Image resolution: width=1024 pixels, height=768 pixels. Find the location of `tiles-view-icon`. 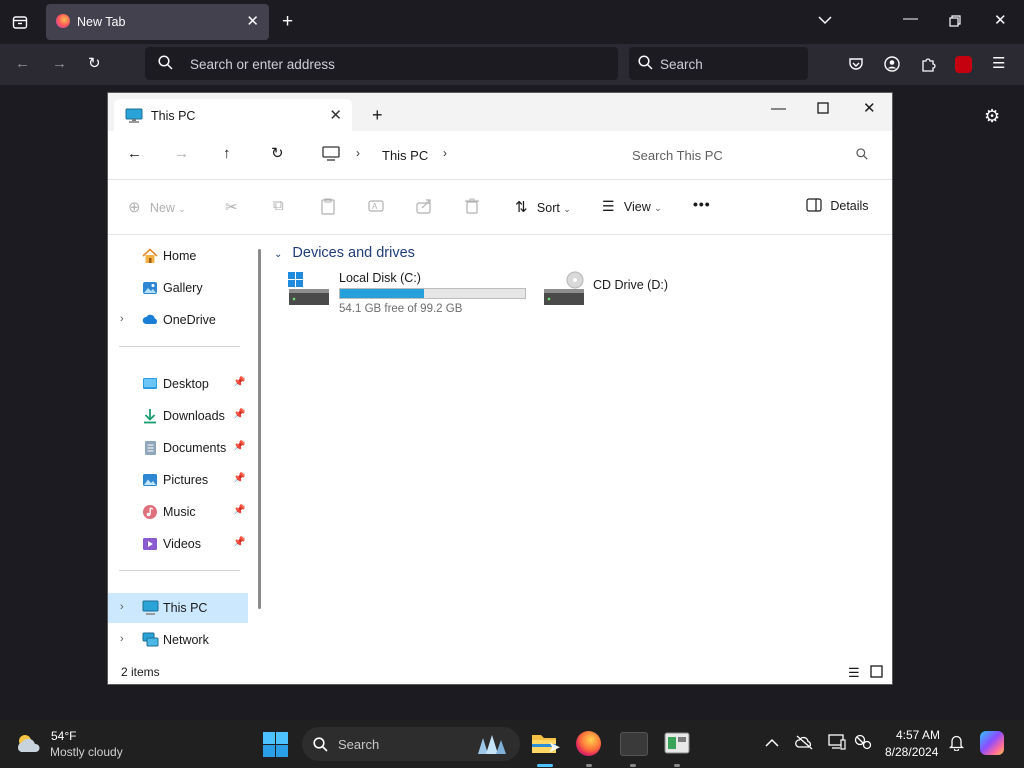

tiles-view-icon is located at coordinates (876, 673).